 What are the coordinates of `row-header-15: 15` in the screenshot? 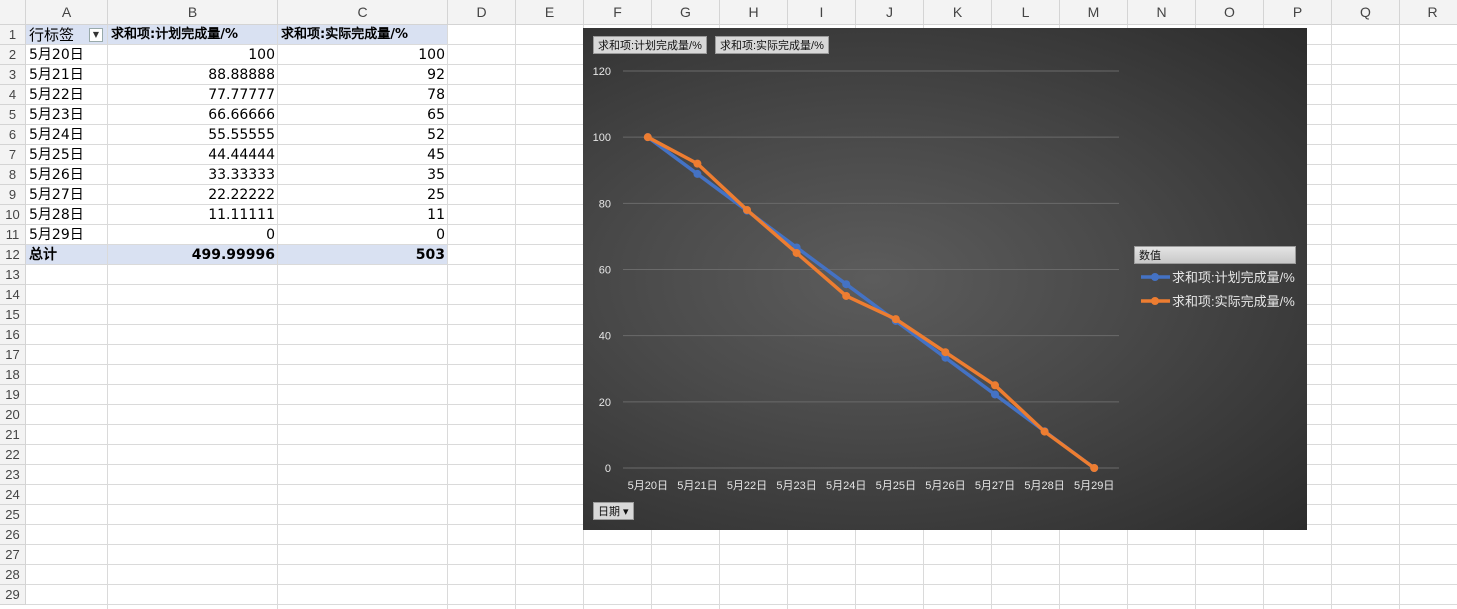 It's located at (13, 315).